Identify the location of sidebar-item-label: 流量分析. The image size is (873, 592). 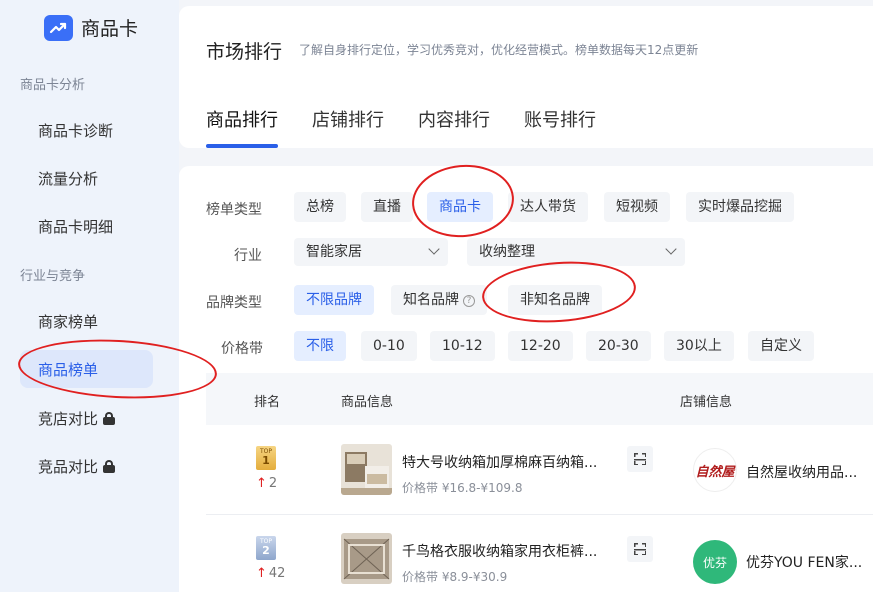
(68, 179).